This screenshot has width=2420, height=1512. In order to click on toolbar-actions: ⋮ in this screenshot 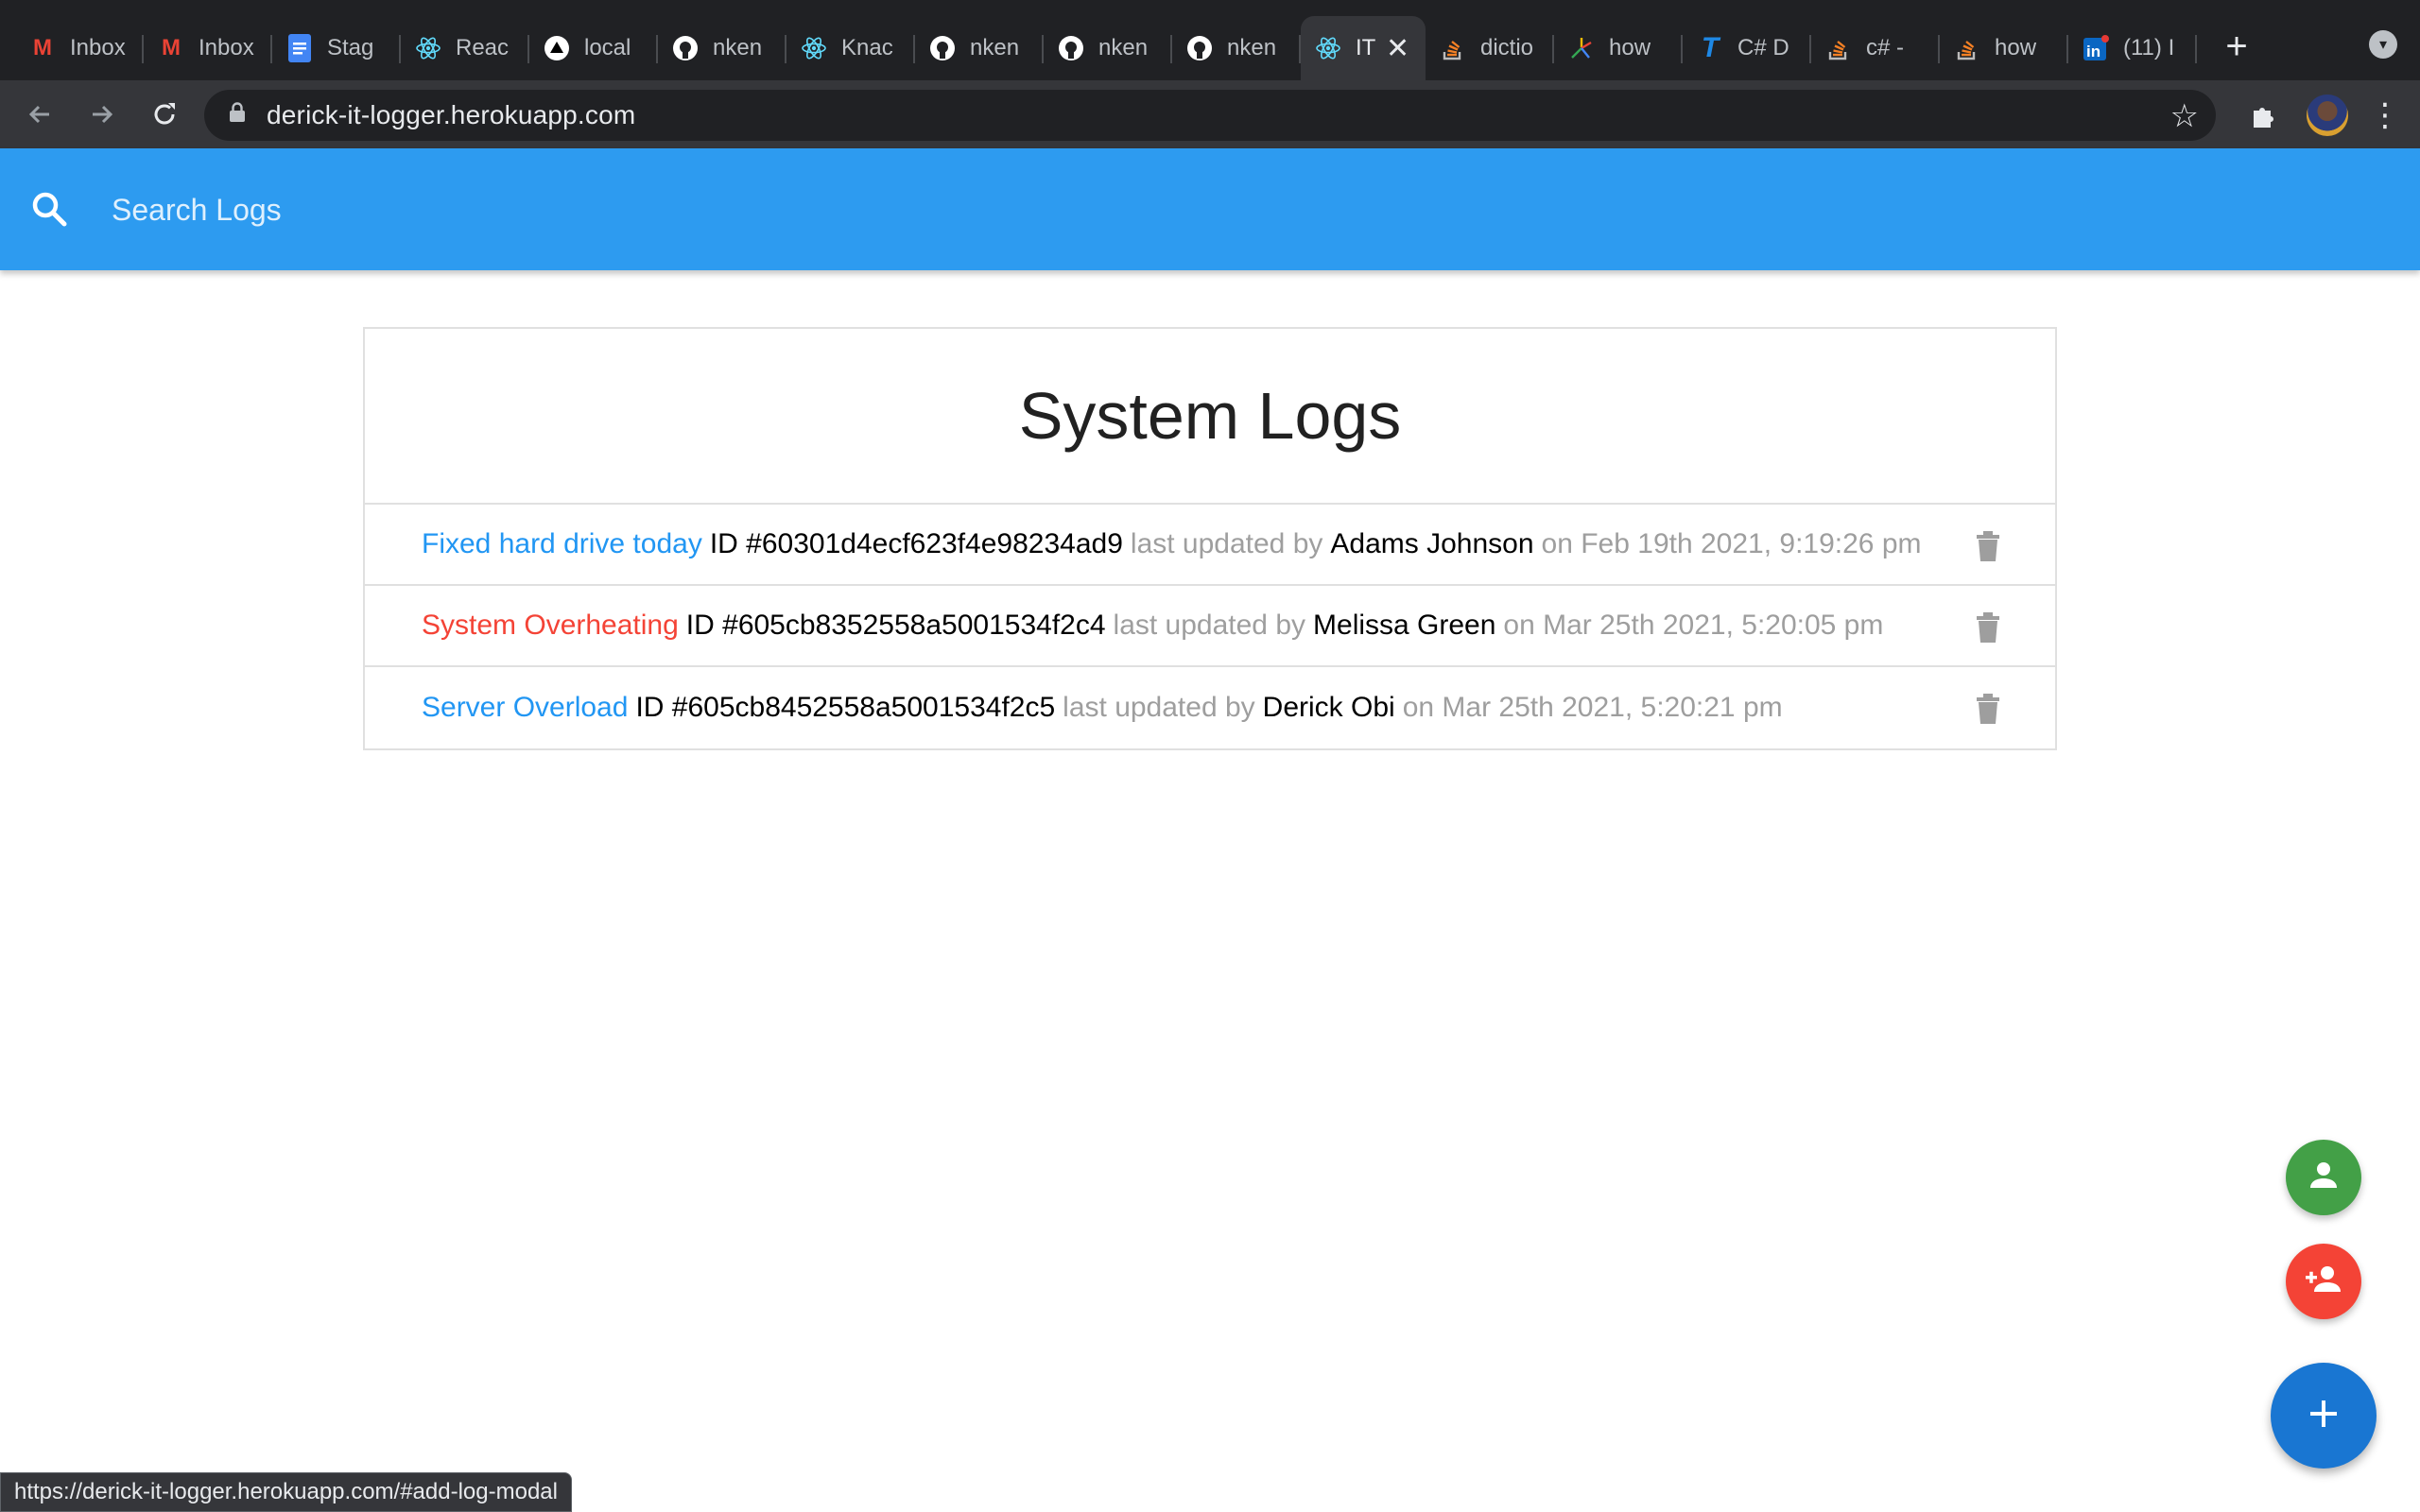, I will do `click(2314, 115)`.